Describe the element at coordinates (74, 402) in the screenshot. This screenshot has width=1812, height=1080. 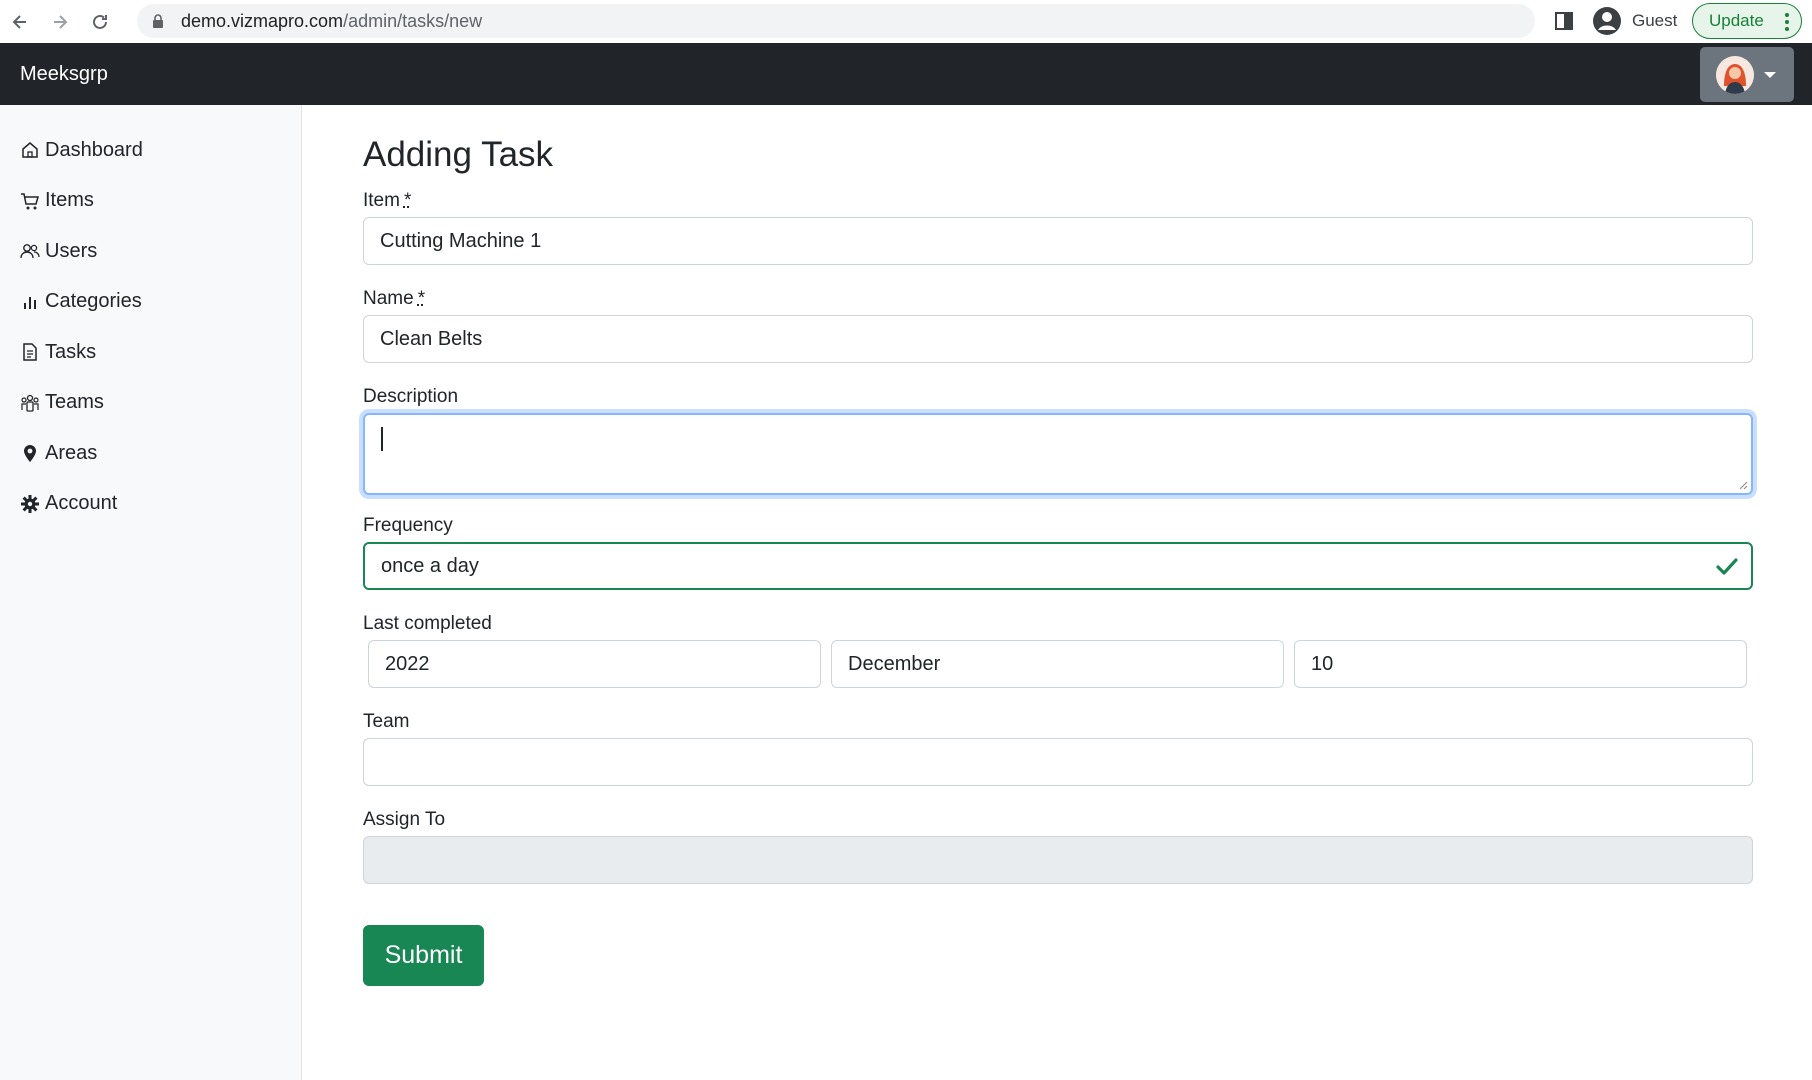
I see `sidebar-item-label: Teams` at that location.